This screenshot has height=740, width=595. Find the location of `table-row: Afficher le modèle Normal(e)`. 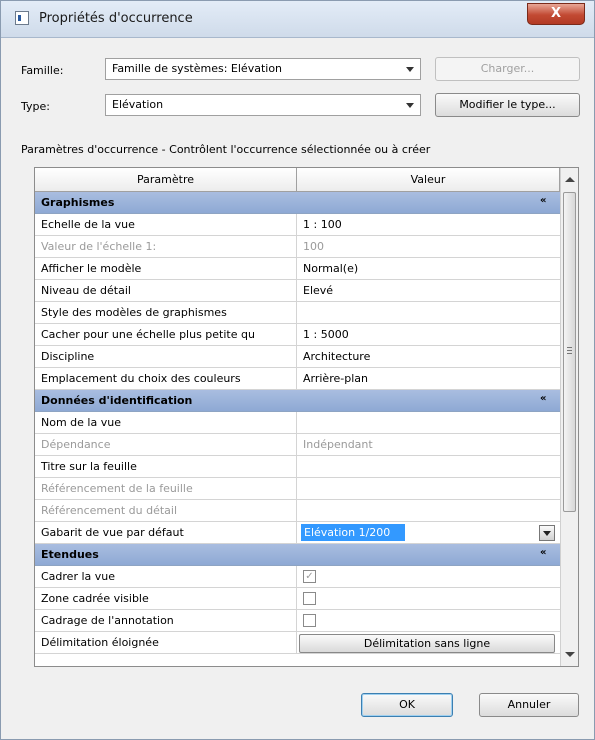

table-row: Afficher le modèle Normal(e) is located at coordinates (297, 269).